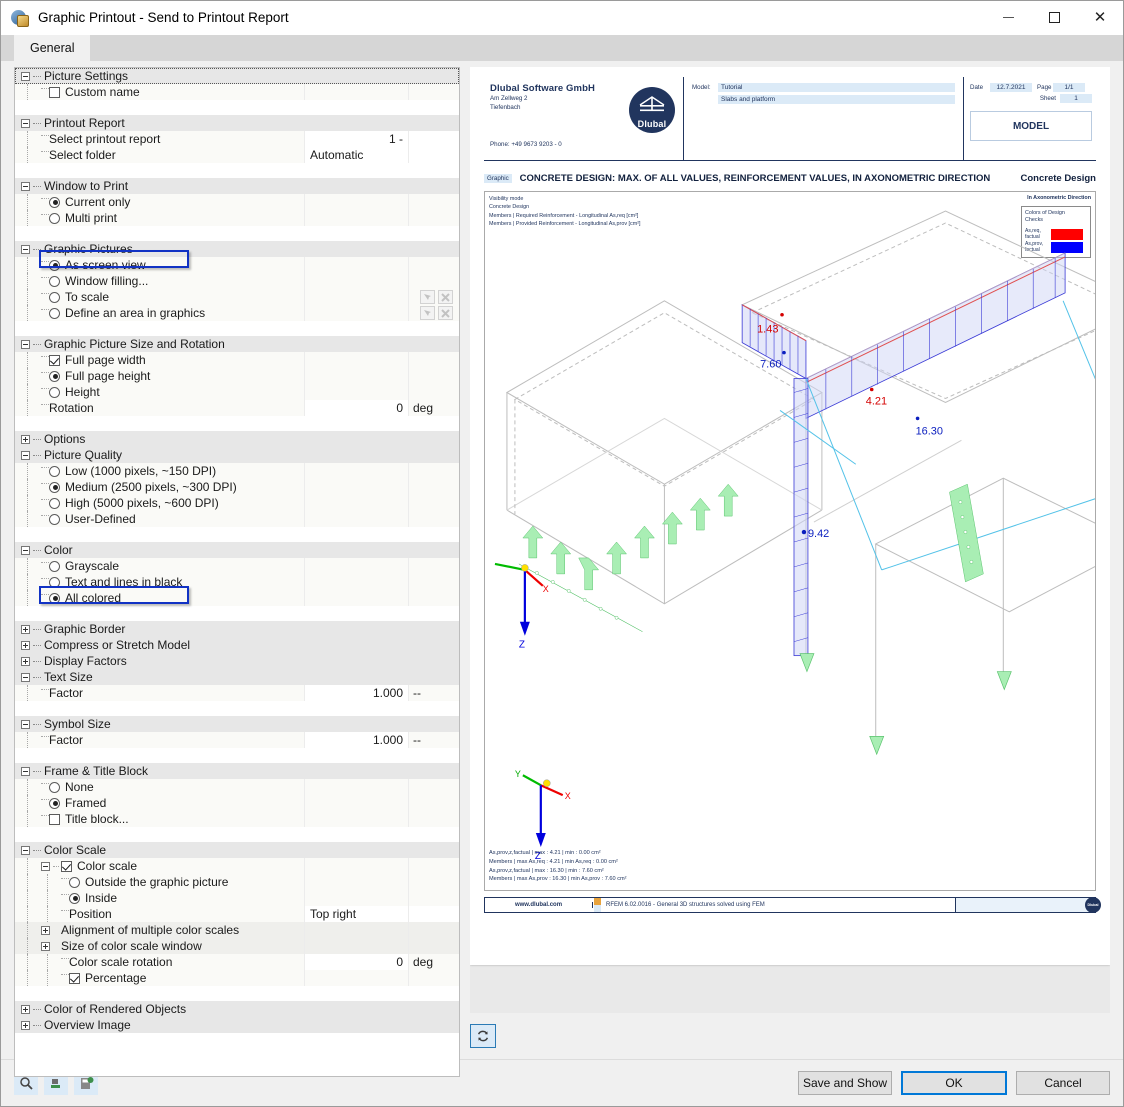  Describe the element at coordinates (237, 439) in the screenshot. I see `group-options: Options` at that location.